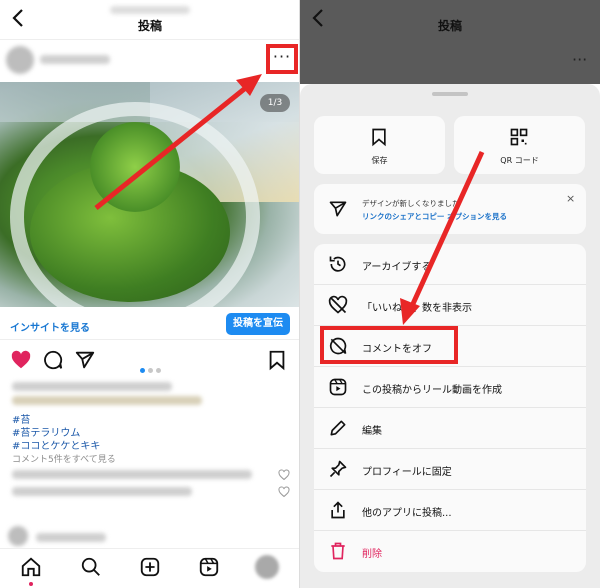 The width and height of the screenshot is (600, 588). Describe the element at coordinates (417, 308) in the screenshot. I see `menu-item-label: 「いいね！」数を非表示` at that location.